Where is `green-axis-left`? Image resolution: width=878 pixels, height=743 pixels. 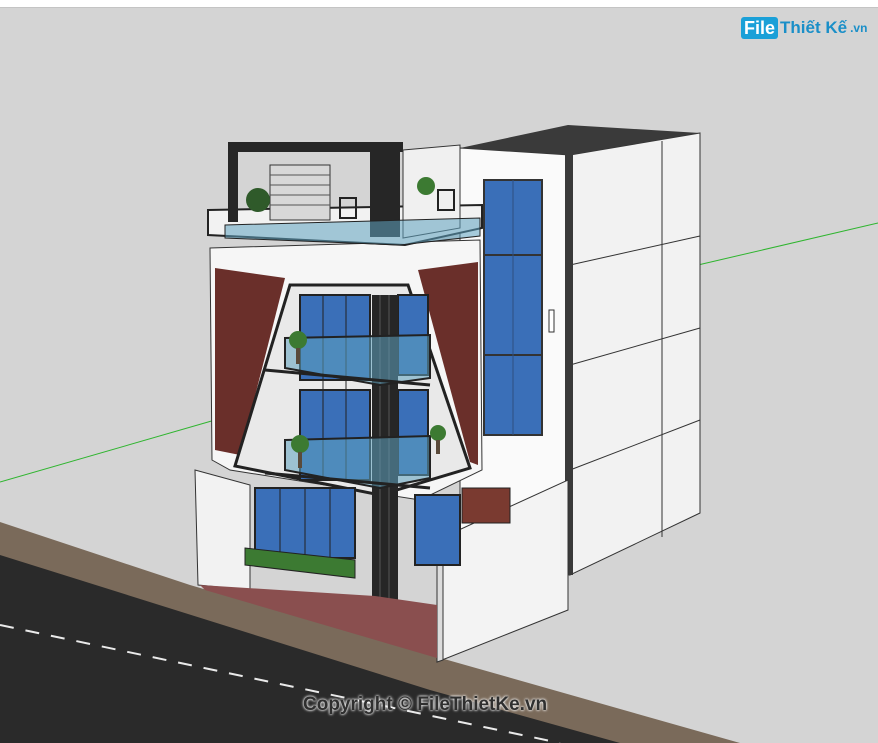 green-axis-left is located at coordinates (108, 451).